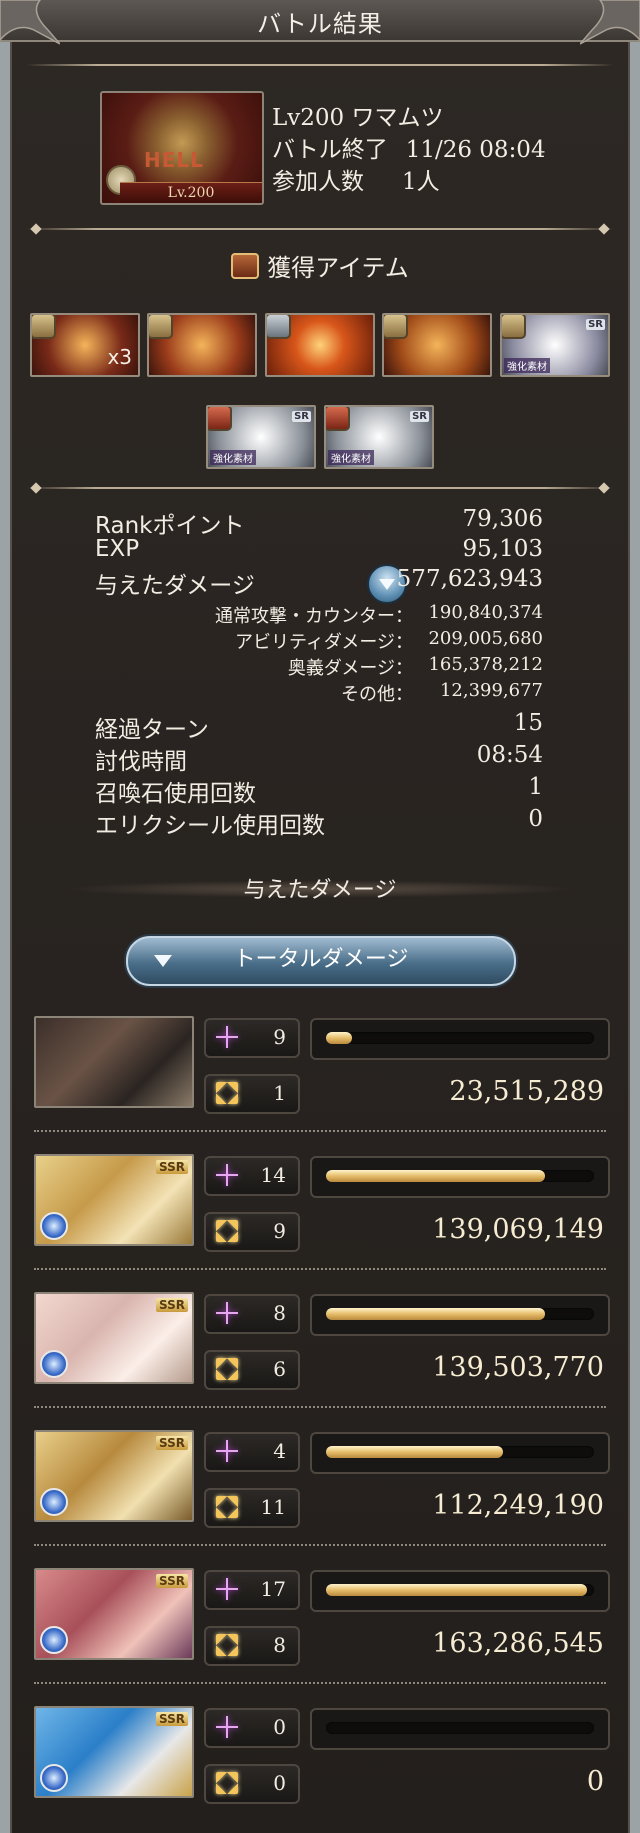 The height and width of the screenshot is (1833, 640). Describe the element at coordinates (595, 1781) in the screenshot. I see `character-total-damage: 0` at that location.